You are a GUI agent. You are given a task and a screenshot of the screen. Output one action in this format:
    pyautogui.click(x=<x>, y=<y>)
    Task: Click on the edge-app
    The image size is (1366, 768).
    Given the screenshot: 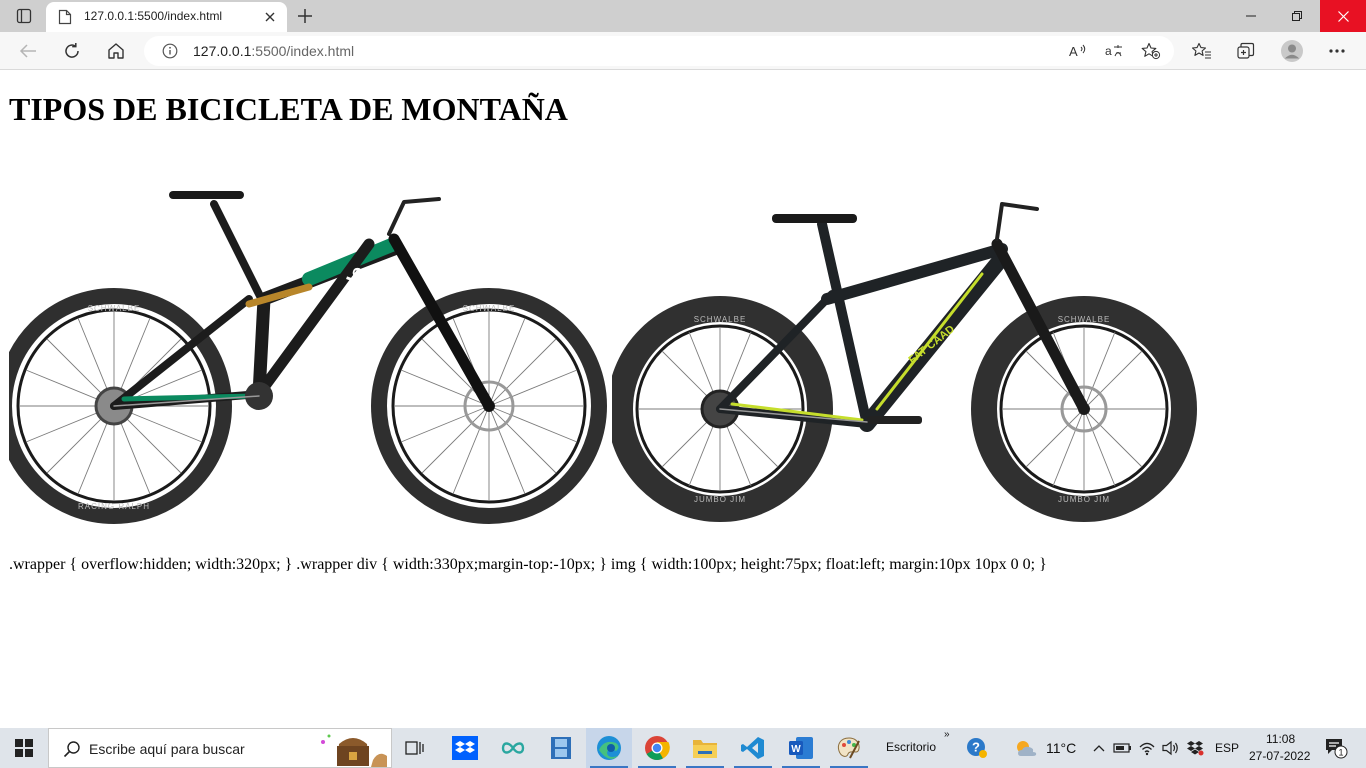 What is the action you would take?
    pyautogui.click(x=609, y=748)
    